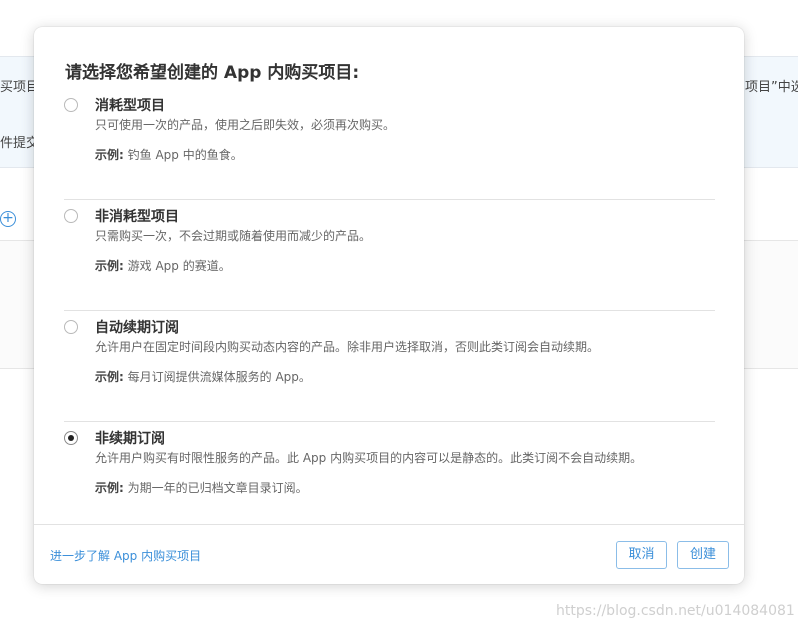 The image size is (798, 630). I want to click on radio-auto-renewable-subscription, so click(71, 327).